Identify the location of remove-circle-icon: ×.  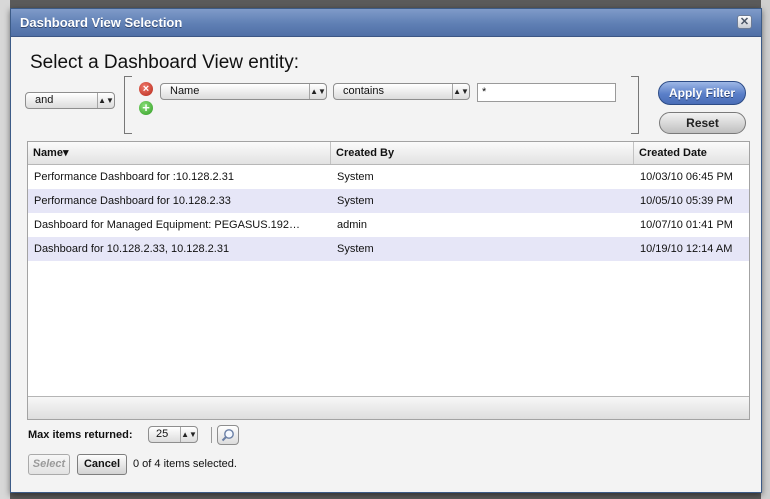
(146, 89).